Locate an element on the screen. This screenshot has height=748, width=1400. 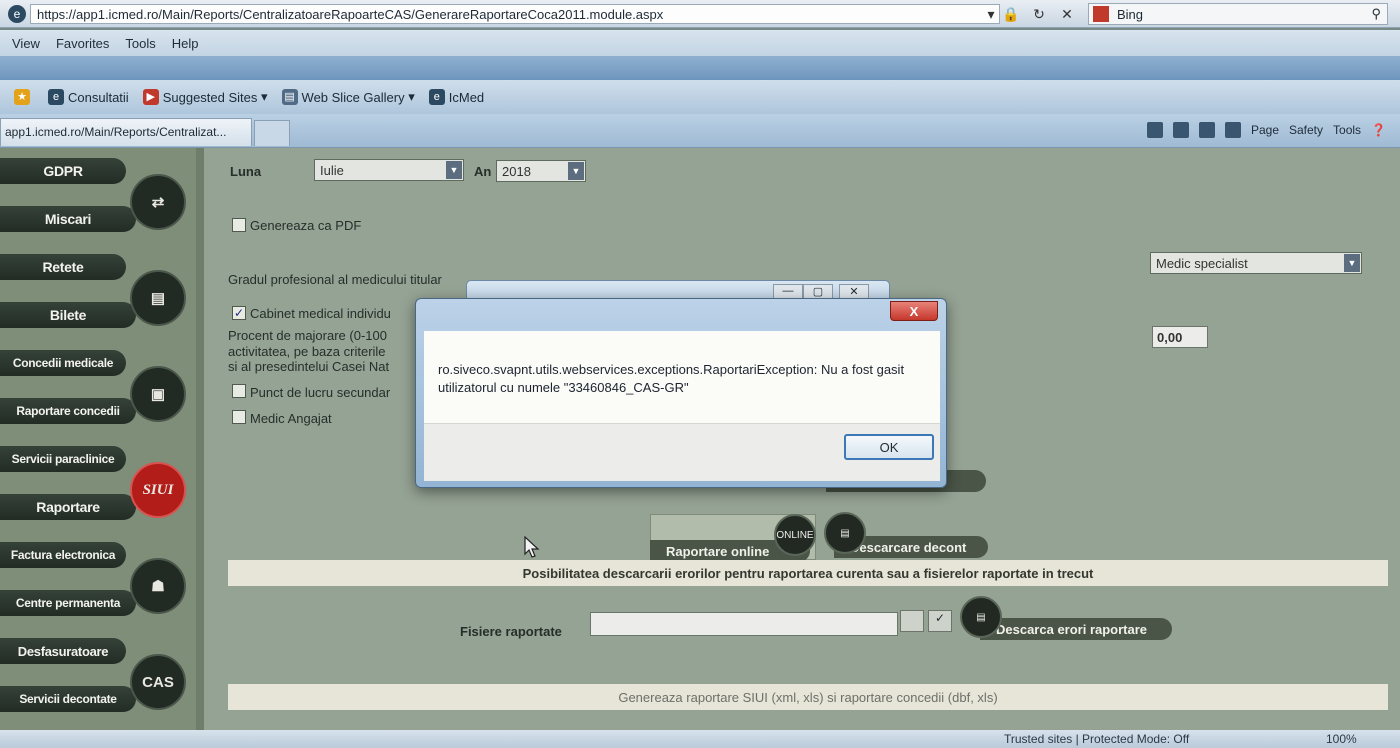
stop-icon: ✕ is located at coordinates (1067, 14).